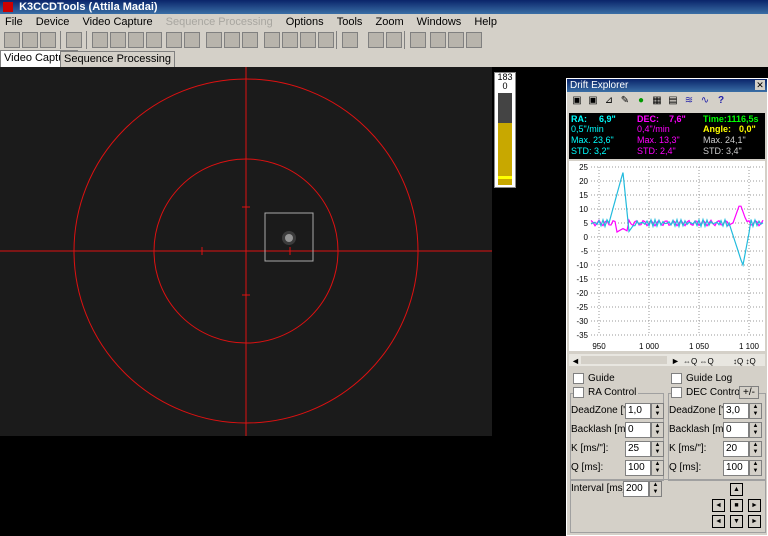 The width and height of the screenshot is (768, 536). What do you see at coordinates (214, 40) in the screenshot?
I see `sequence-icon` at bounding box center [214, 40].